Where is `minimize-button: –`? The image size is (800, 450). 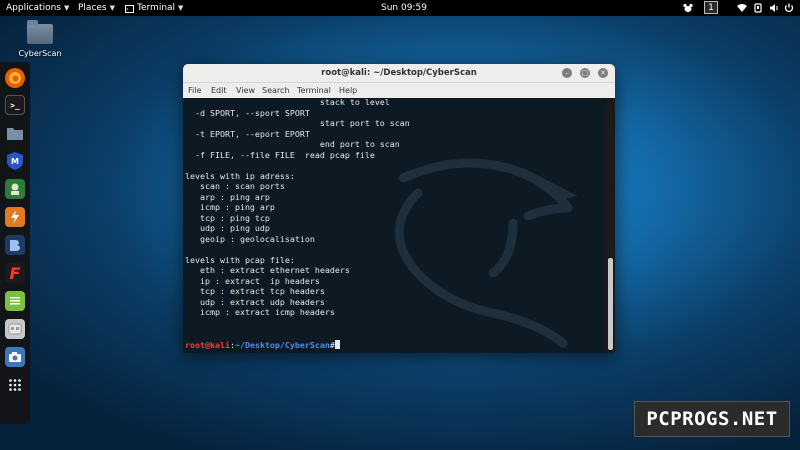
minimize-button: – is located at coordinates (567, 73).